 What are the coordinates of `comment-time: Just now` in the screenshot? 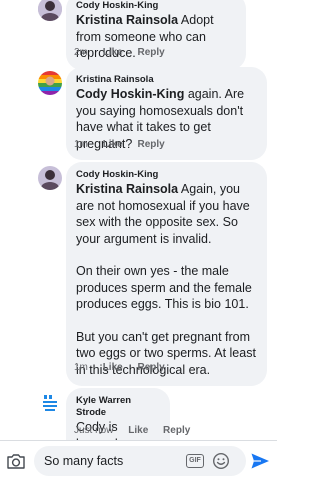 It's located at (93, 430).